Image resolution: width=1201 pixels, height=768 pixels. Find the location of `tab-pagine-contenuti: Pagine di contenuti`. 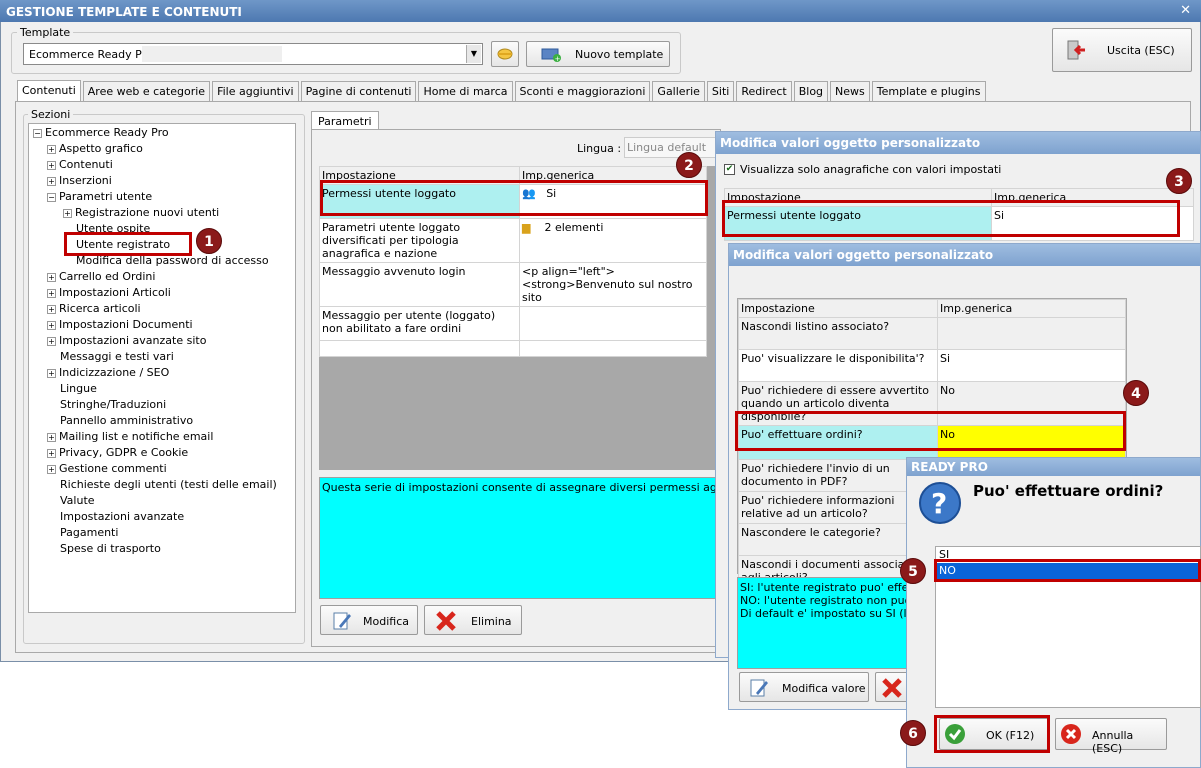

tab-pagine-contenuti: Pagine di contenuti is located at coordinates (358, 91).